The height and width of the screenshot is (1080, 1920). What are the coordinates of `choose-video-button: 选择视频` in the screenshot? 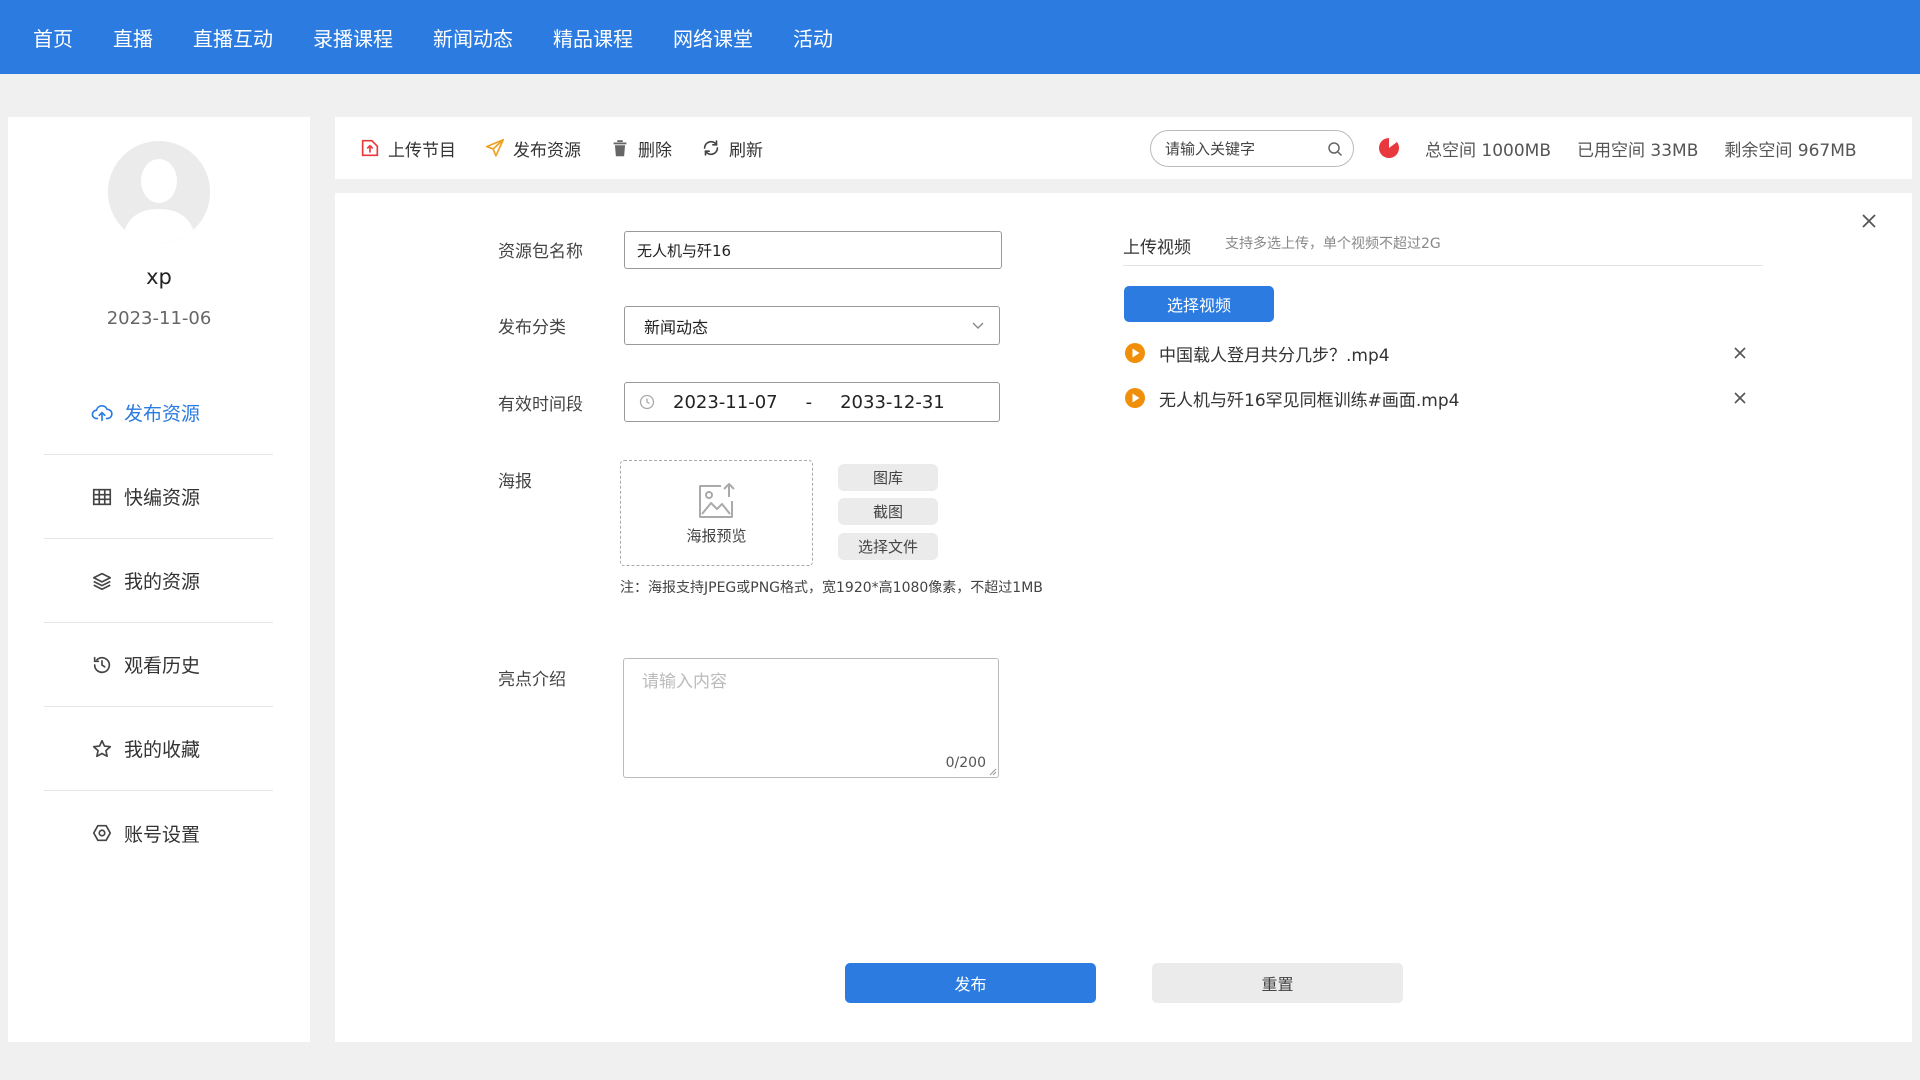 It's located at (1199, 304).